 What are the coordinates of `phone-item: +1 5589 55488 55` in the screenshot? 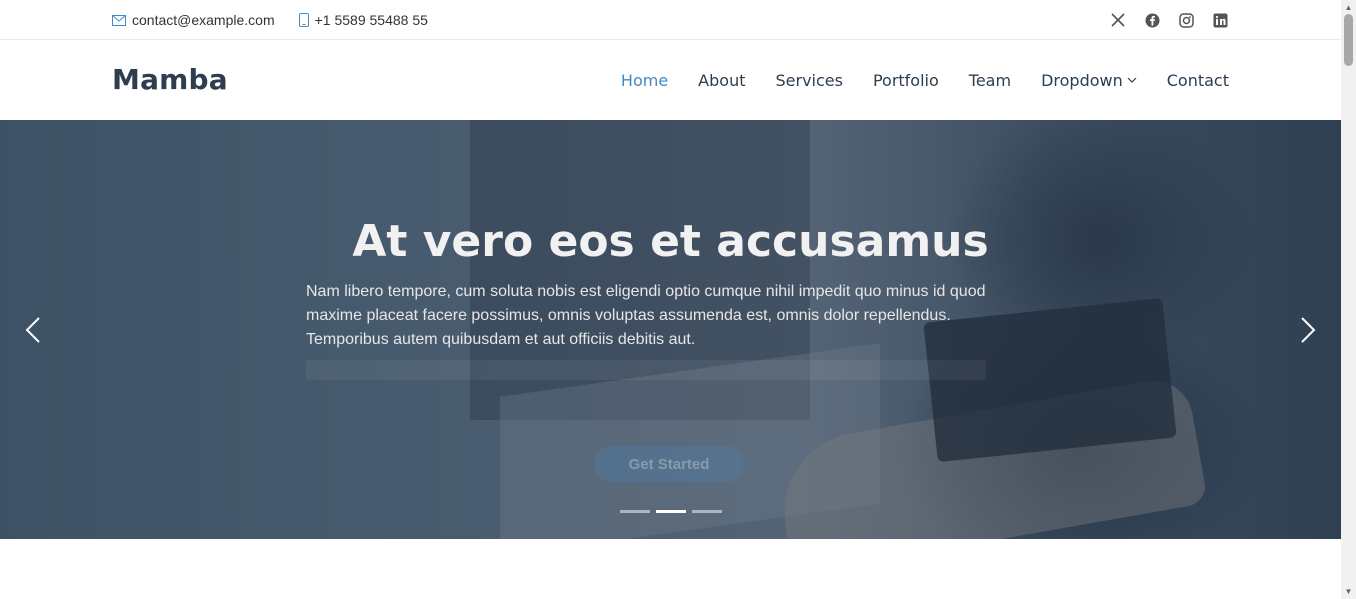 It's located at (363, 20).